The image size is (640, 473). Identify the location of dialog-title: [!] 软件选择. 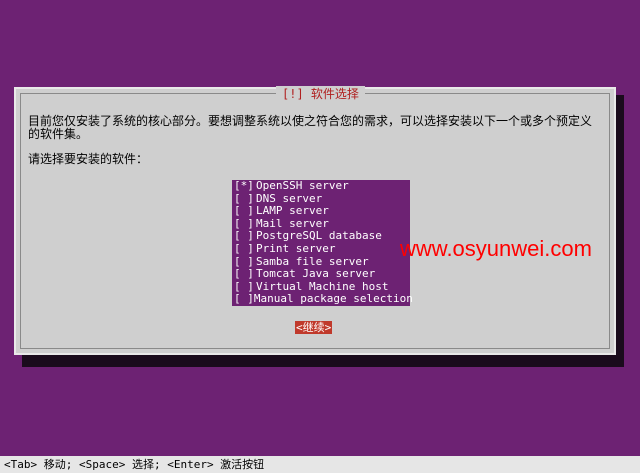
(320, 94).